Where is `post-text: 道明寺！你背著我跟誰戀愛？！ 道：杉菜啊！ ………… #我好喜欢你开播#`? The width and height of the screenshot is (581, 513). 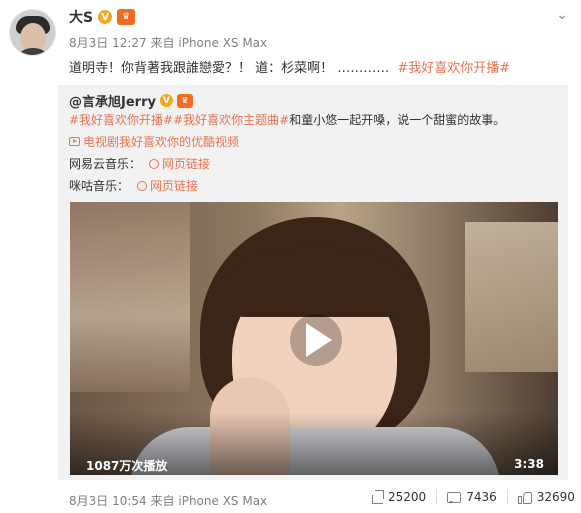
post-text: 道明寺！你背著我跟誰戀愛？！ 道：杉菜啊！ ………… #我好喜欢你开播# is located at coordinates (289, 66).